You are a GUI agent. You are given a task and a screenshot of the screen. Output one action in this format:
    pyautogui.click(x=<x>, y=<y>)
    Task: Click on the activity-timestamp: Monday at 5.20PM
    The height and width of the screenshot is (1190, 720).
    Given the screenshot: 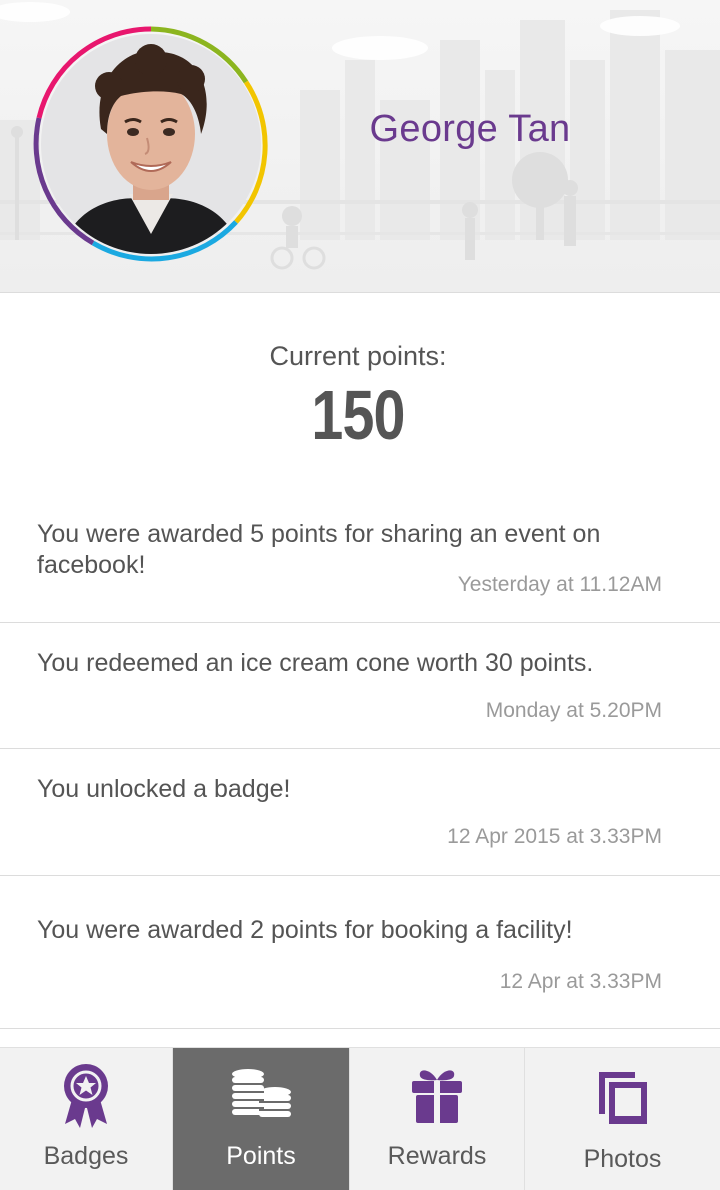 What is the action you would take?
    pyautogui.click(x=573, y=710)
    